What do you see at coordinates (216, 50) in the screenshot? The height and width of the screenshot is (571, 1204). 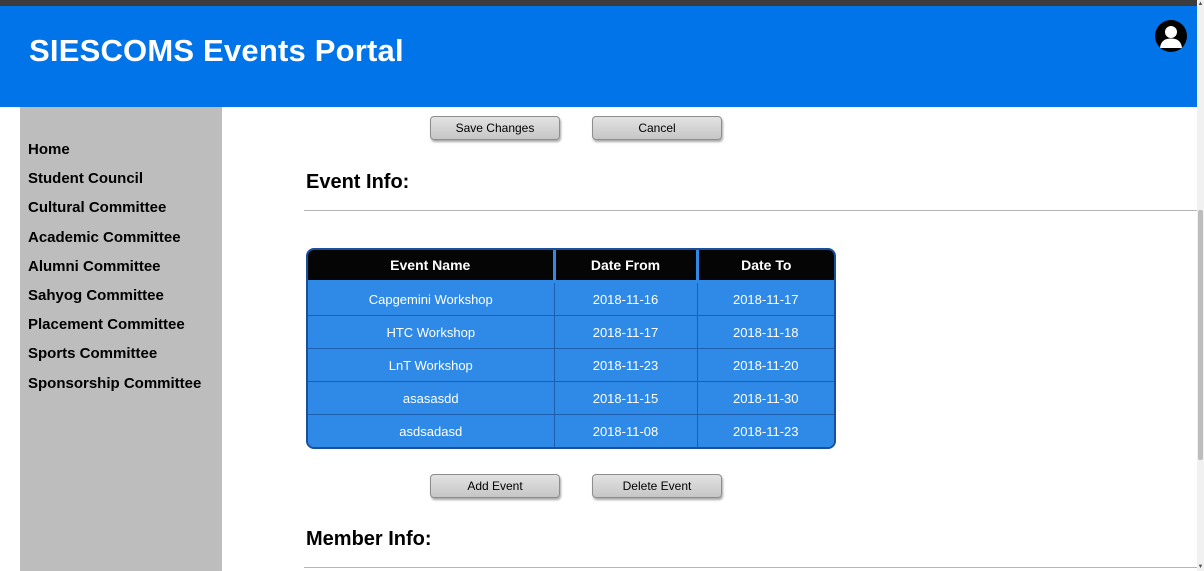 I see `app-title: SIESCOMS Events Portal` at bounding box center [216, 50].